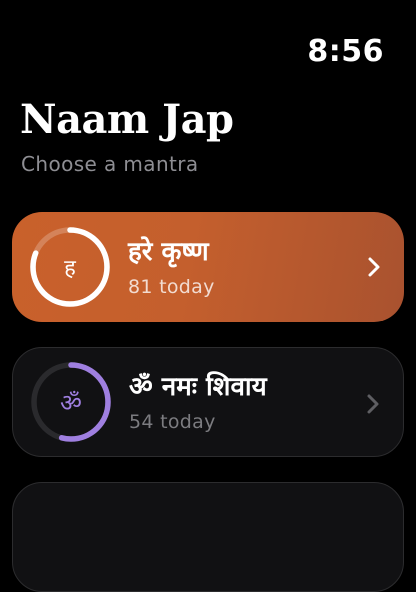 Image resolution: width=416 pixels, height=592 pixels. I want to click on mantra-glyph: ॐ, so click(71, 402).